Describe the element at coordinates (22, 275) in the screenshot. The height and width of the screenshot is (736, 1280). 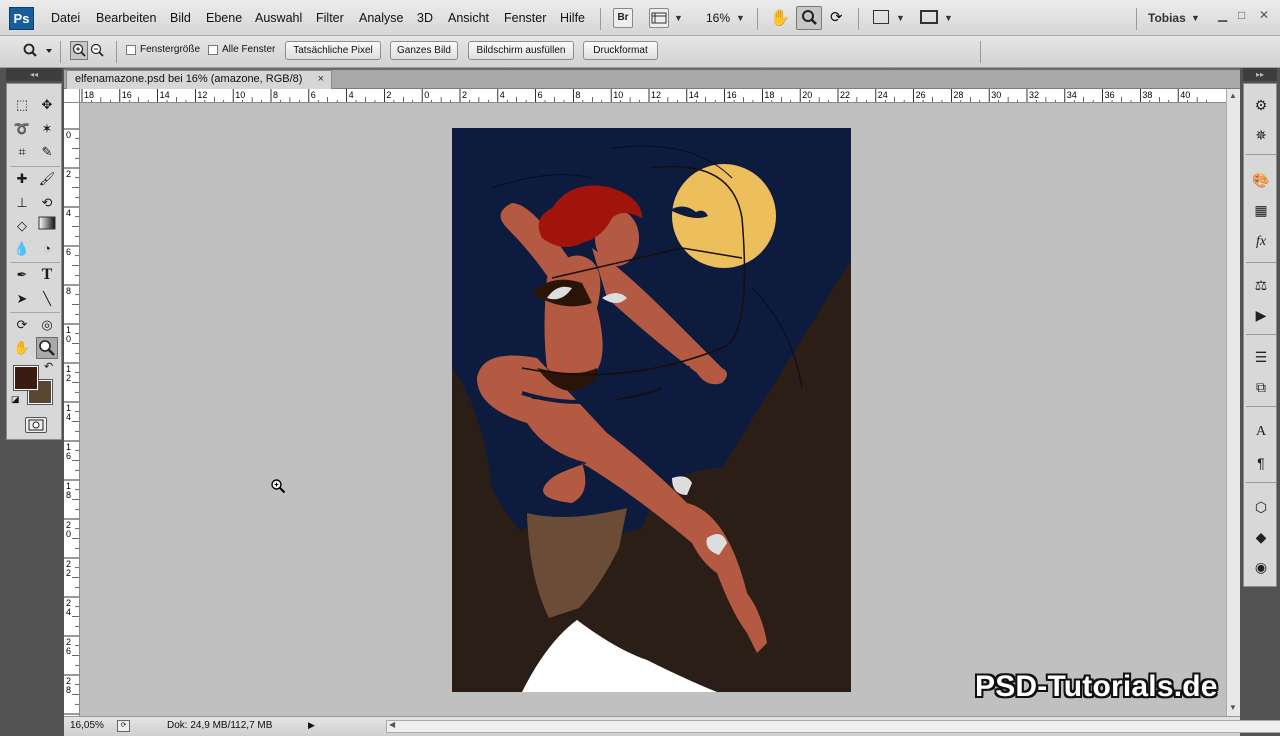
I see `pen-icon: ✒` at that location.